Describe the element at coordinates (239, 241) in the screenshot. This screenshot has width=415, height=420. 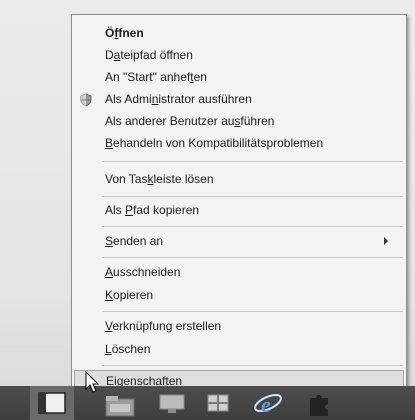
I see `menu-item-send-to: Senden an` at that location.